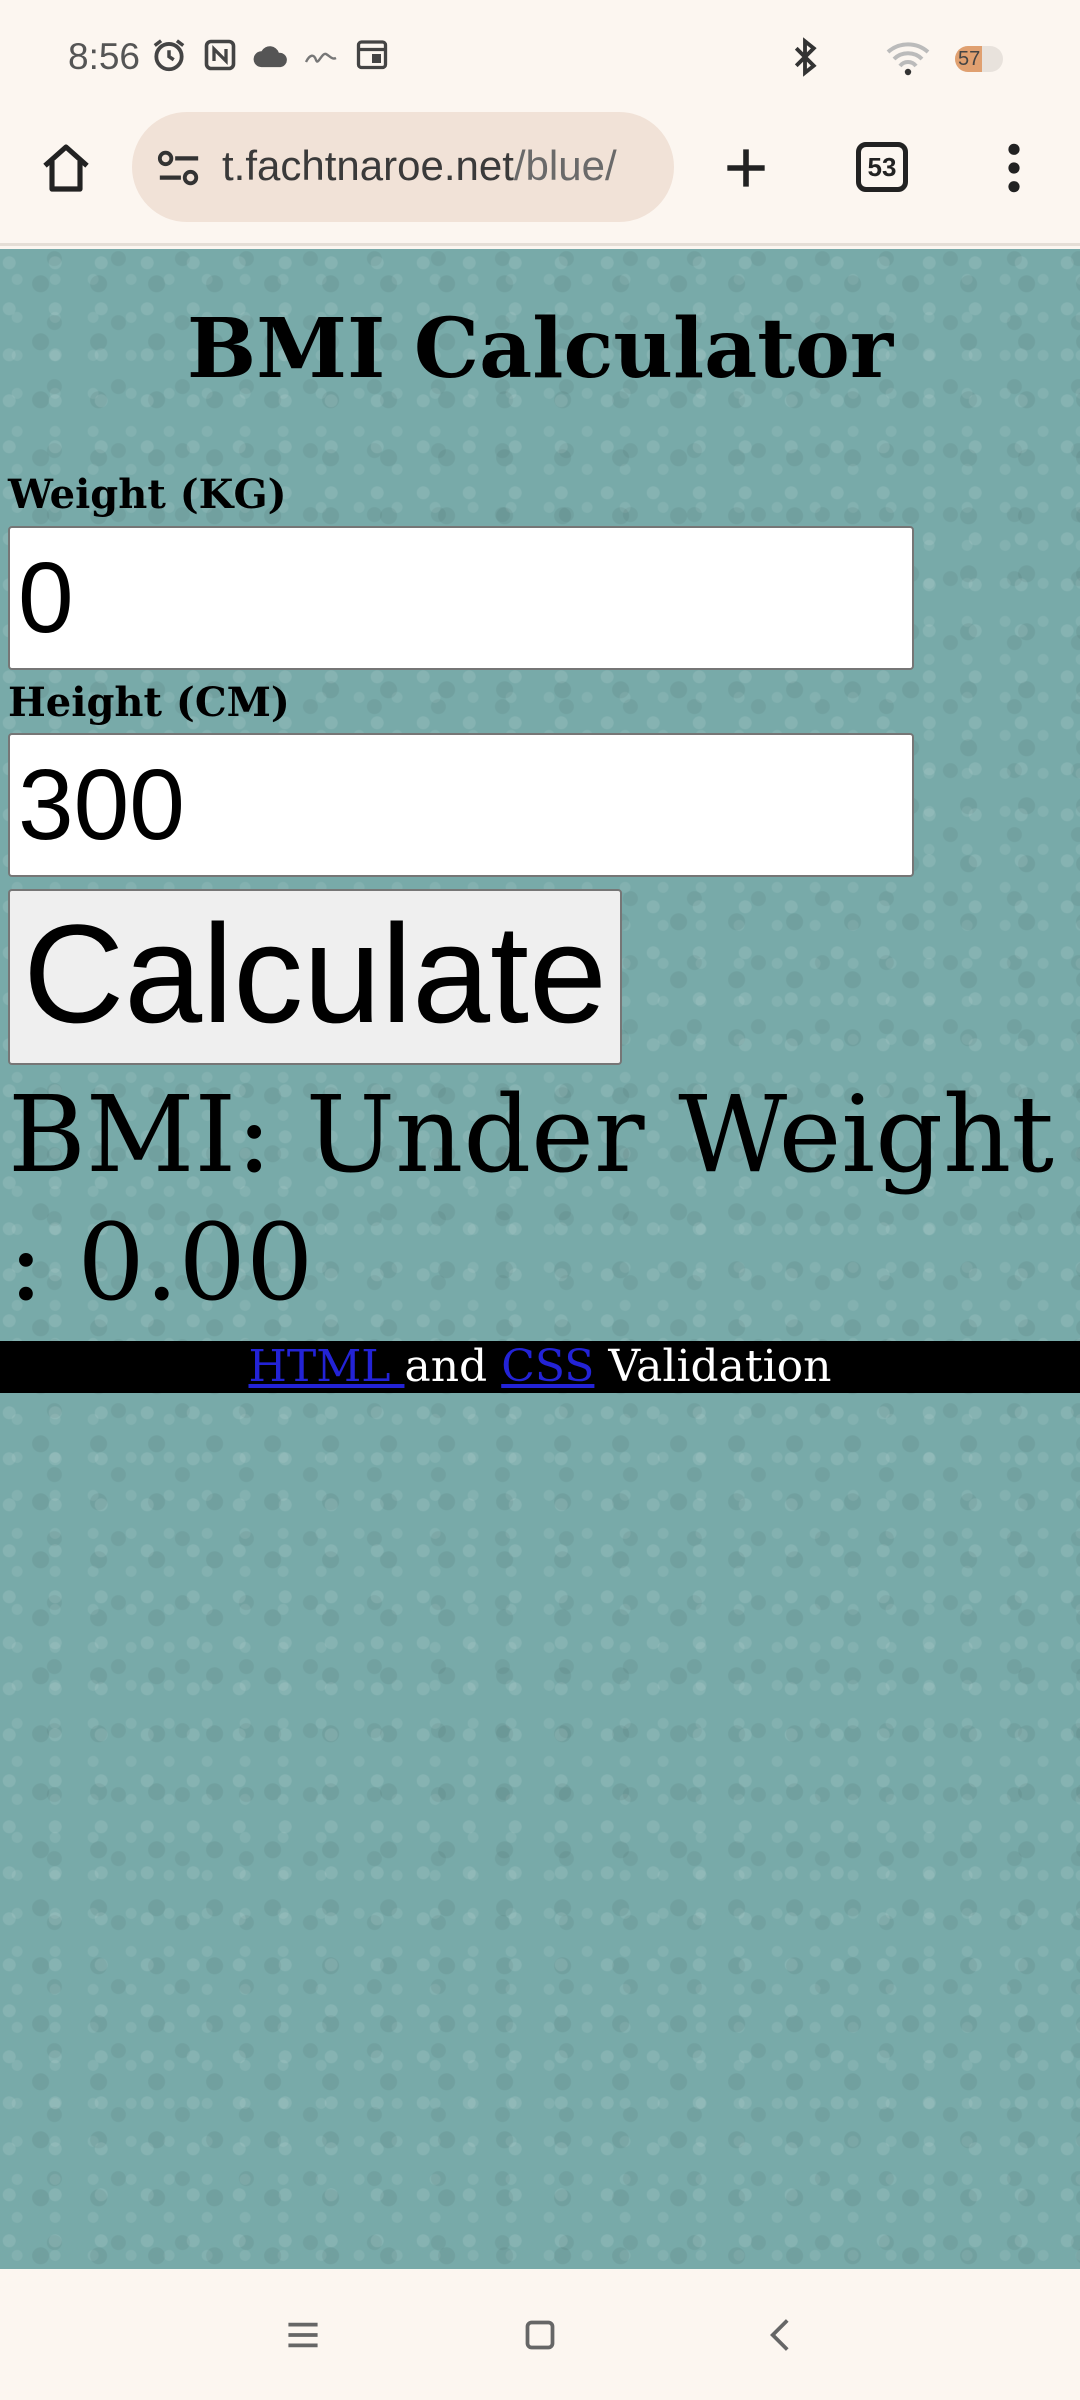 This screenshot has height=2400, width=1080. Describe the element at coordinates (1014, 168) in the screenshot. I see `more-vert-icon` at that location.